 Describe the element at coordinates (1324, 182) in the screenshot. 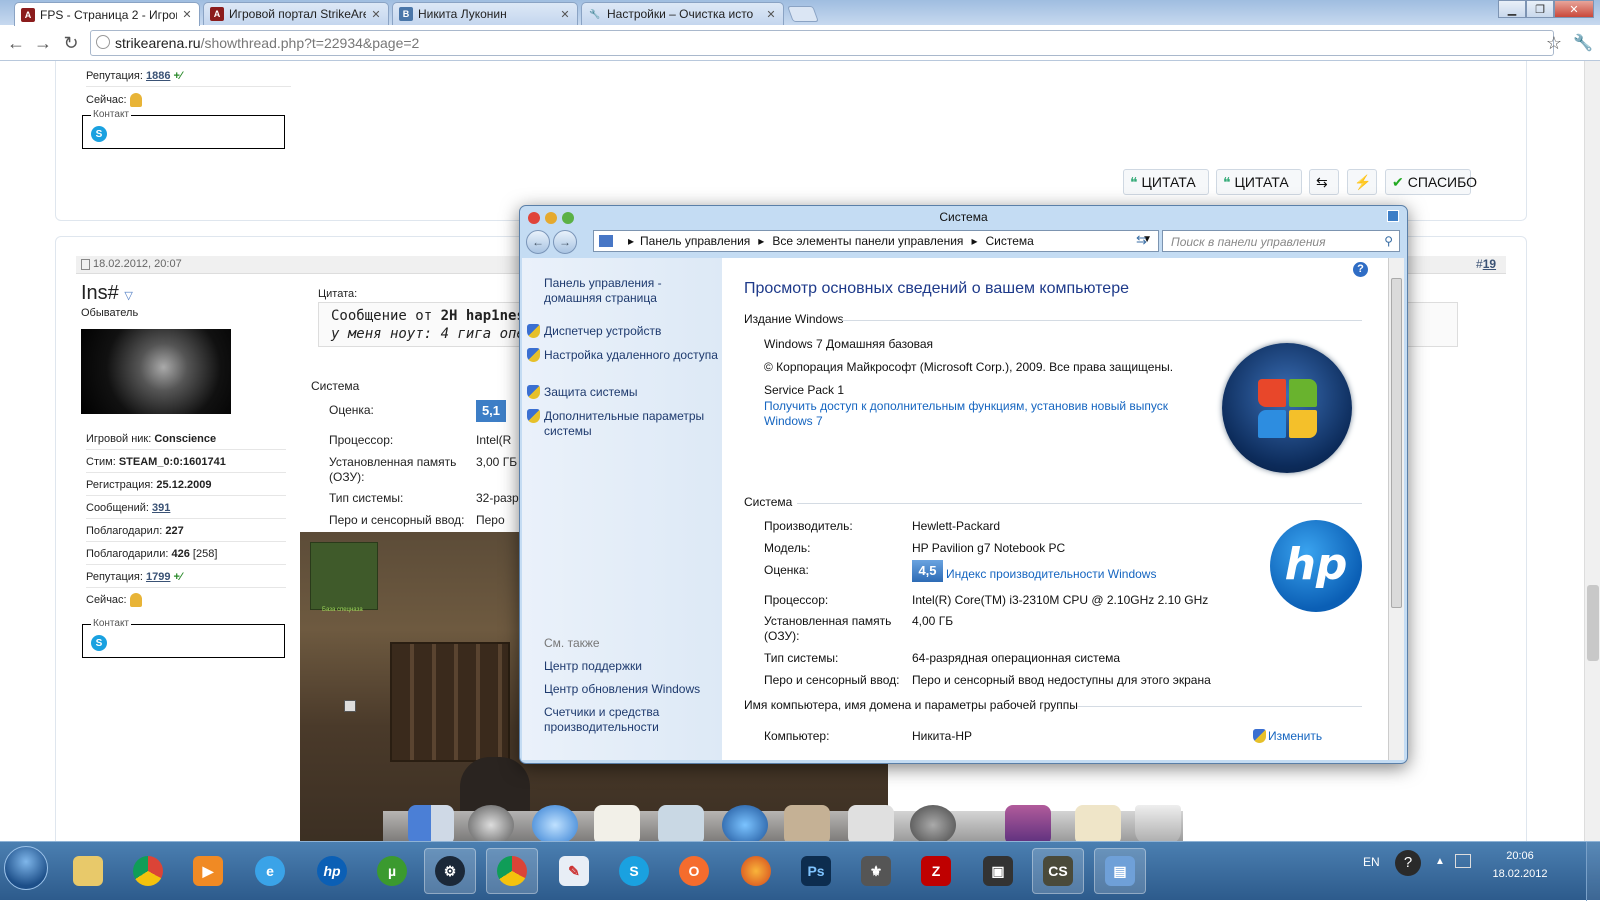

I see `quick-reply-button: ⇆` at that location.